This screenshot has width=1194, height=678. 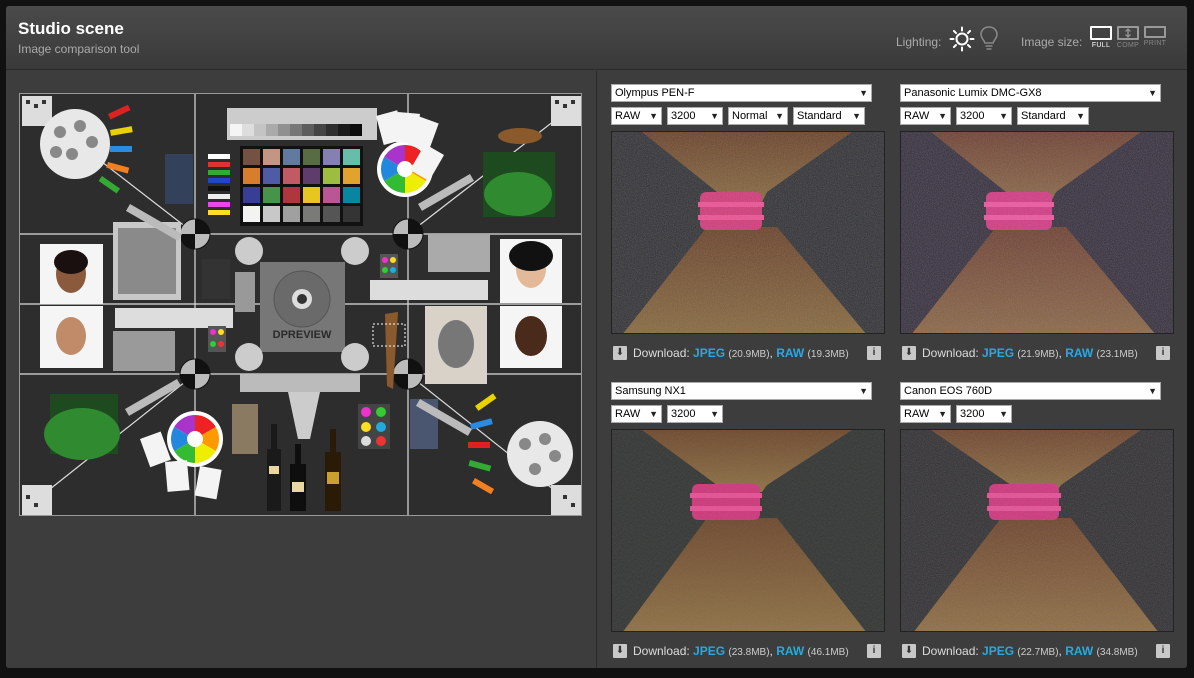 I want to click on camera-select: Canon EOS 760D ▼, so click(x=1030, y=391).